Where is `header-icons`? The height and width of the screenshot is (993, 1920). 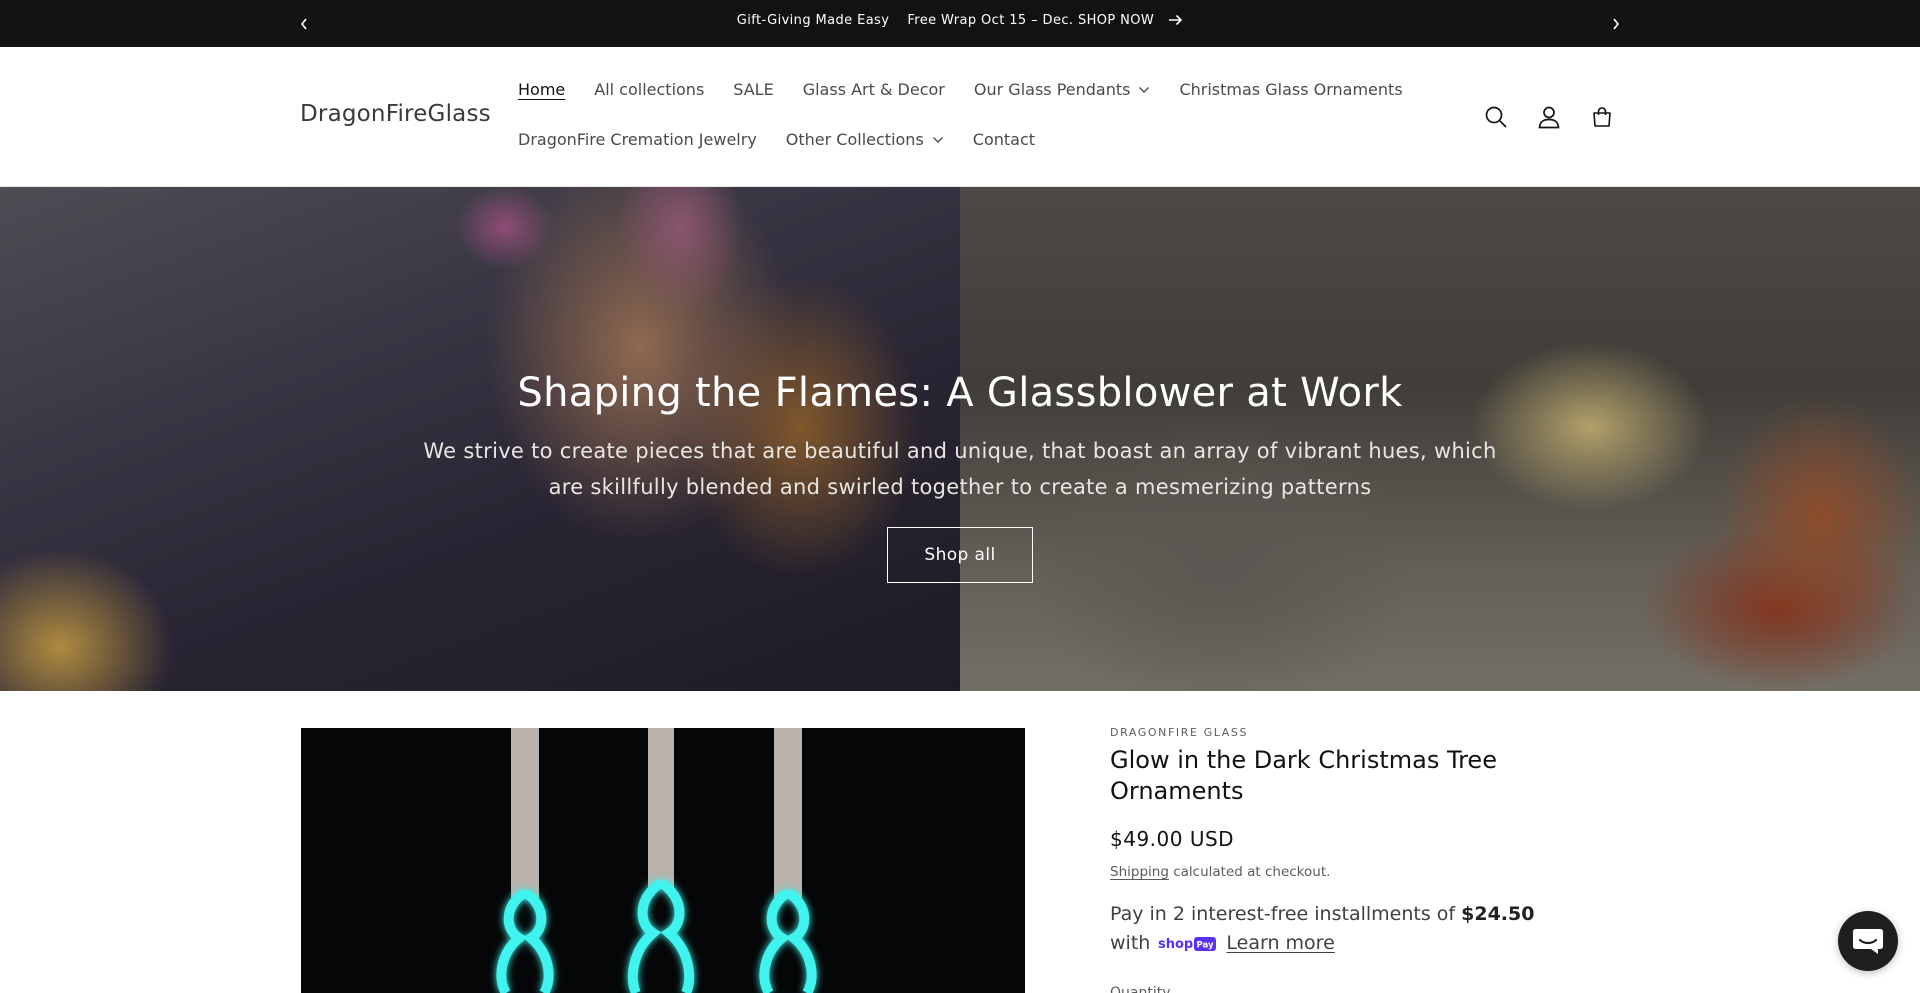
header-icons is located at coordinates (1555, 117).